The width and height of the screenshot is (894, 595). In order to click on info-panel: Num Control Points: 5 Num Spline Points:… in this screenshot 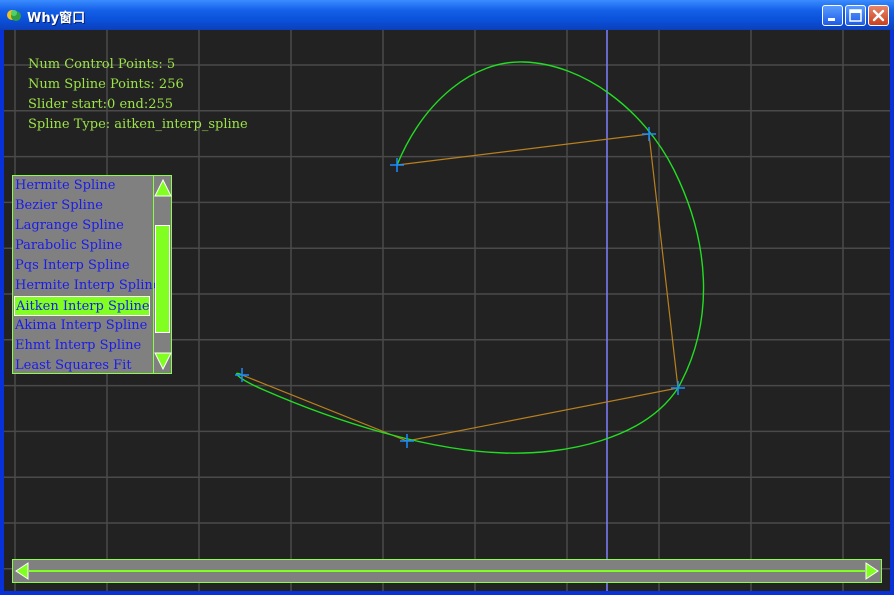, I will do `click(138, 95)`.